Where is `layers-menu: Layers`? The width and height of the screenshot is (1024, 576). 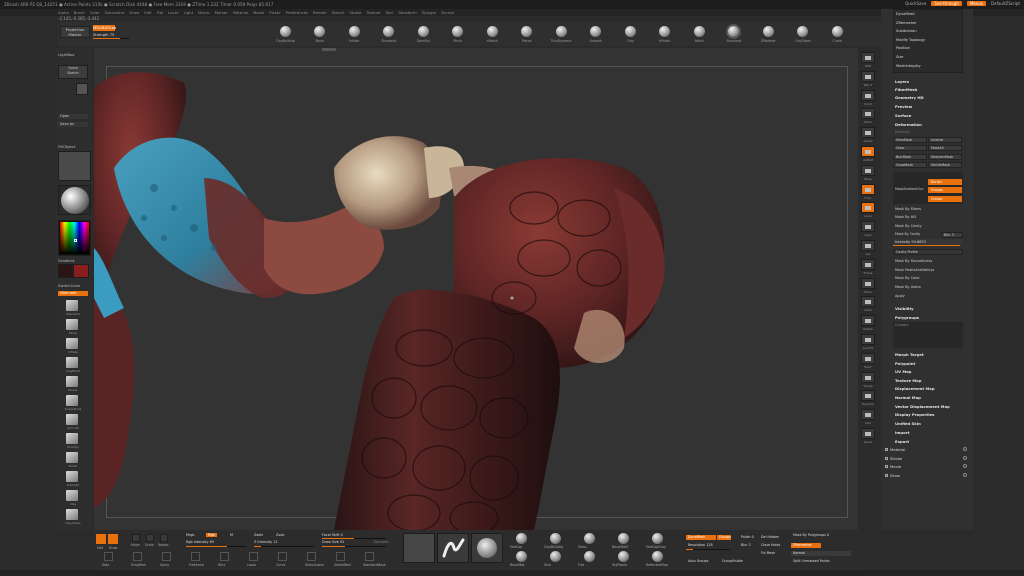
layers-menu: Layers is located at coordinates (902, 81).